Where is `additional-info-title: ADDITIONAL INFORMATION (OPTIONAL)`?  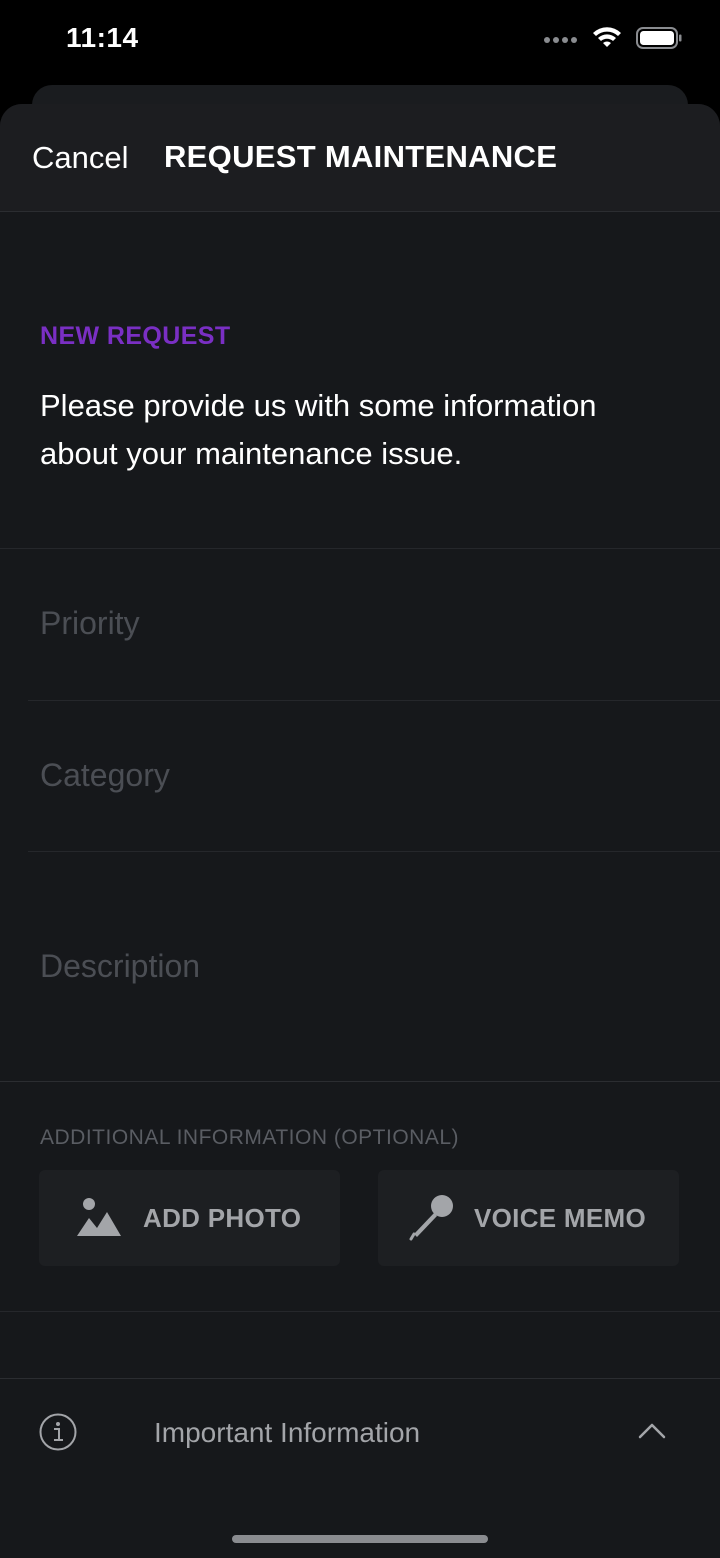
additional-info-title: ADDITIONAL INFORMATION (OPTIONAL) is located at coordinates (250, 1137).